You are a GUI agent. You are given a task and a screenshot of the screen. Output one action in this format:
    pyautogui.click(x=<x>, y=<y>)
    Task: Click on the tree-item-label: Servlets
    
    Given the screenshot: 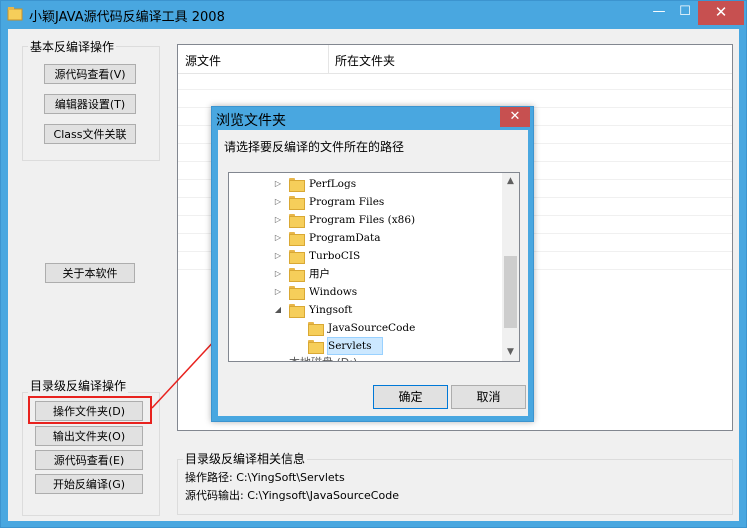 What is the action you would take?
    pyautogui.click(x=350, y=346)
    